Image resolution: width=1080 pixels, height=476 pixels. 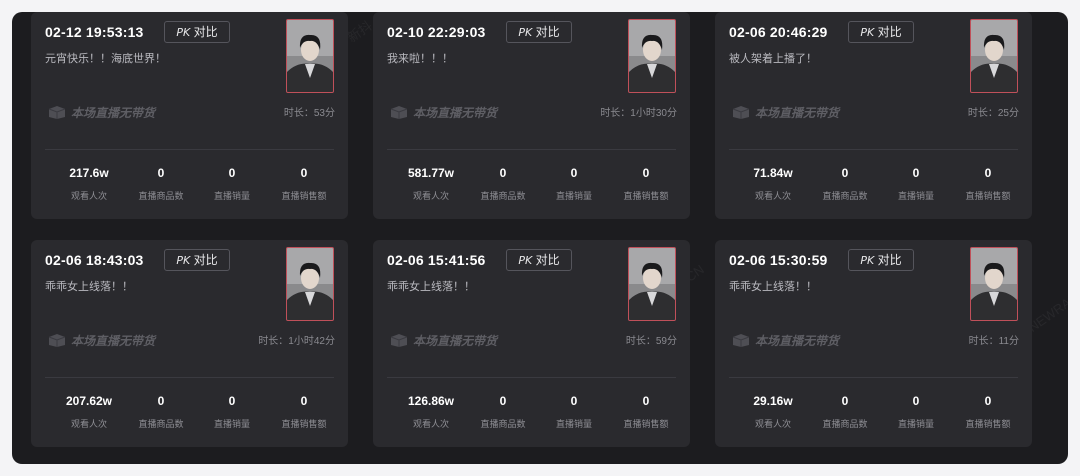 I want to click on live-duration: 时长：59分, so click(x=651, y=341).